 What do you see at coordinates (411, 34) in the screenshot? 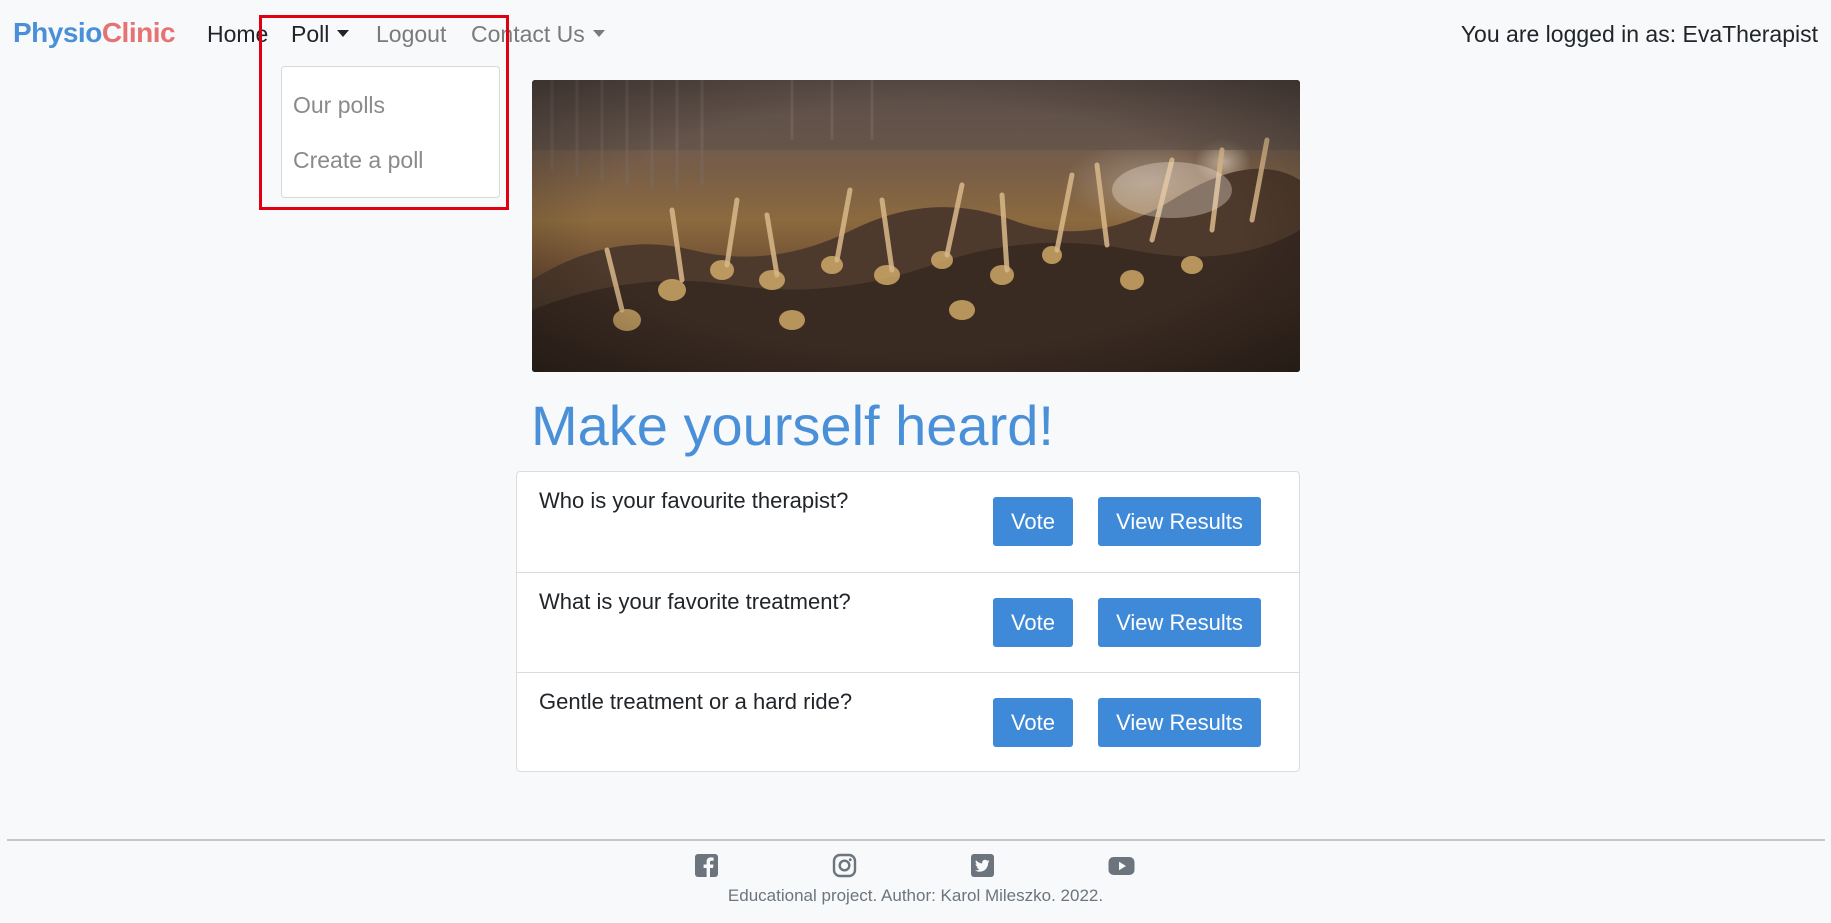
I see `nav-logout: Logout` at bounding box center [411, 34].